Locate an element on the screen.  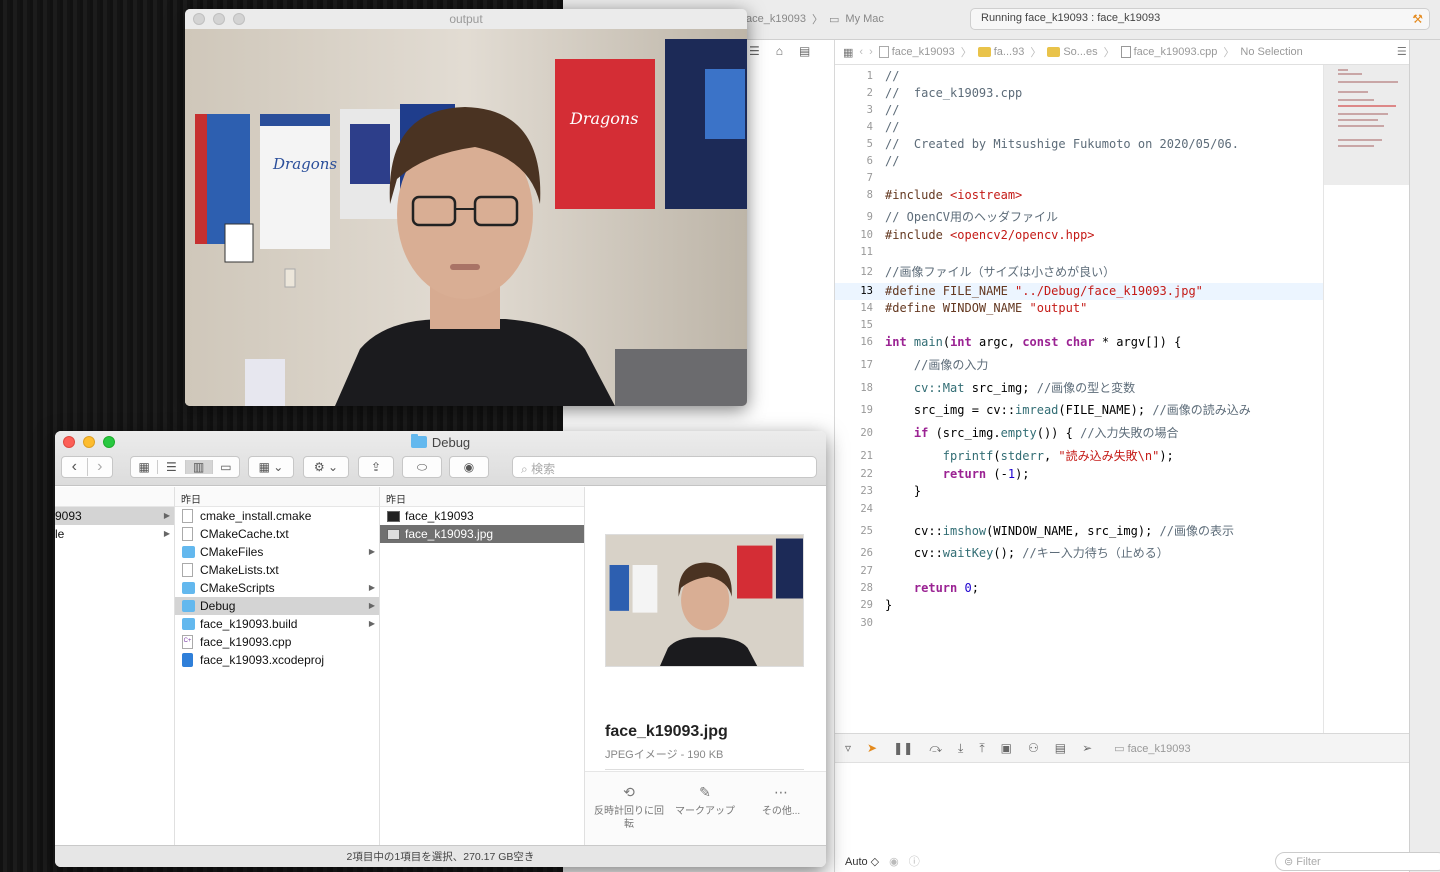
code-line: 10 #include <opencv2/opencv.hpp> is located at coordinates (1079, 235).